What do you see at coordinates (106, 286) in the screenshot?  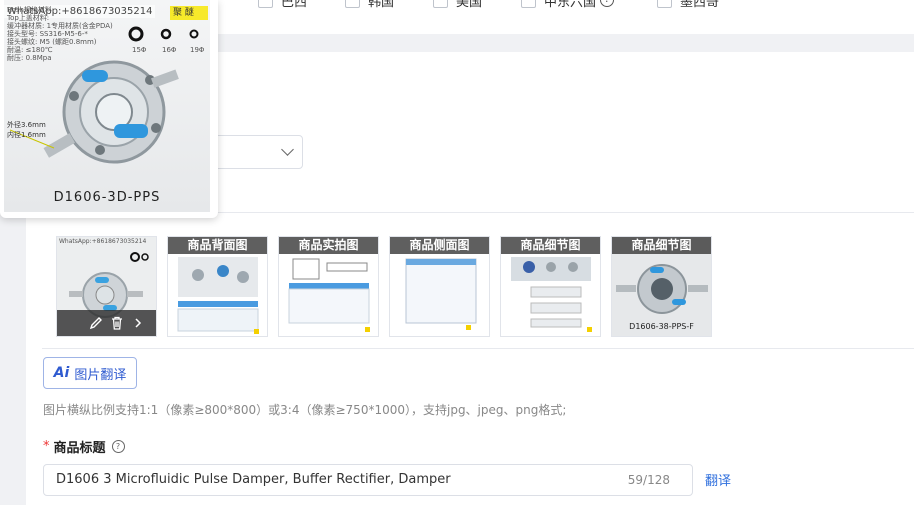 I see `image-thumb-main: WhatsApp:+8618673035214` at bounding box center [106, 286].